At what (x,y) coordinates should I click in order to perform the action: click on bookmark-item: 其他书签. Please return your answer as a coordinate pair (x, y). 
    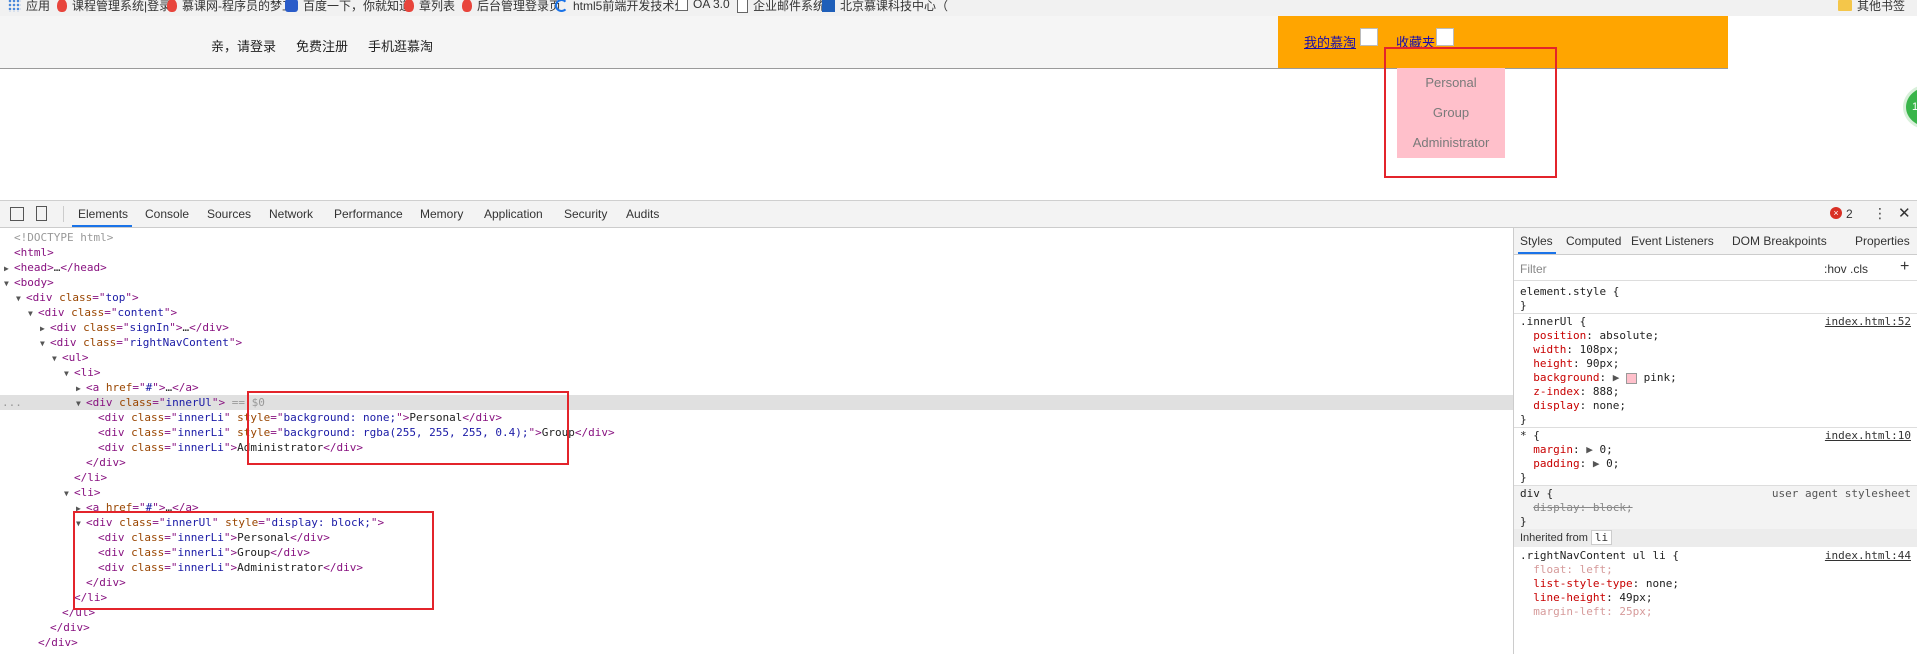
    Looking at the image, I should click on (1871, 7).